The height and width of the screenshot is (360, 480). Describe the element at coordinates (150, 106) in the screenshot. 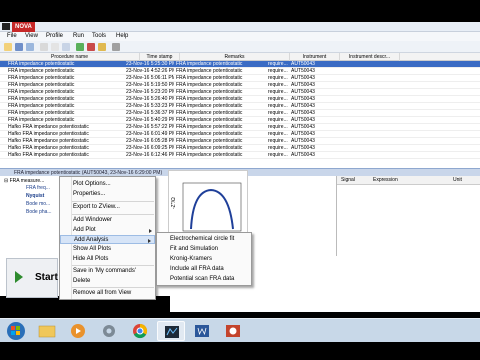

I see `cell-time: 23-Nov-16 5:33:23 PM` at that location.